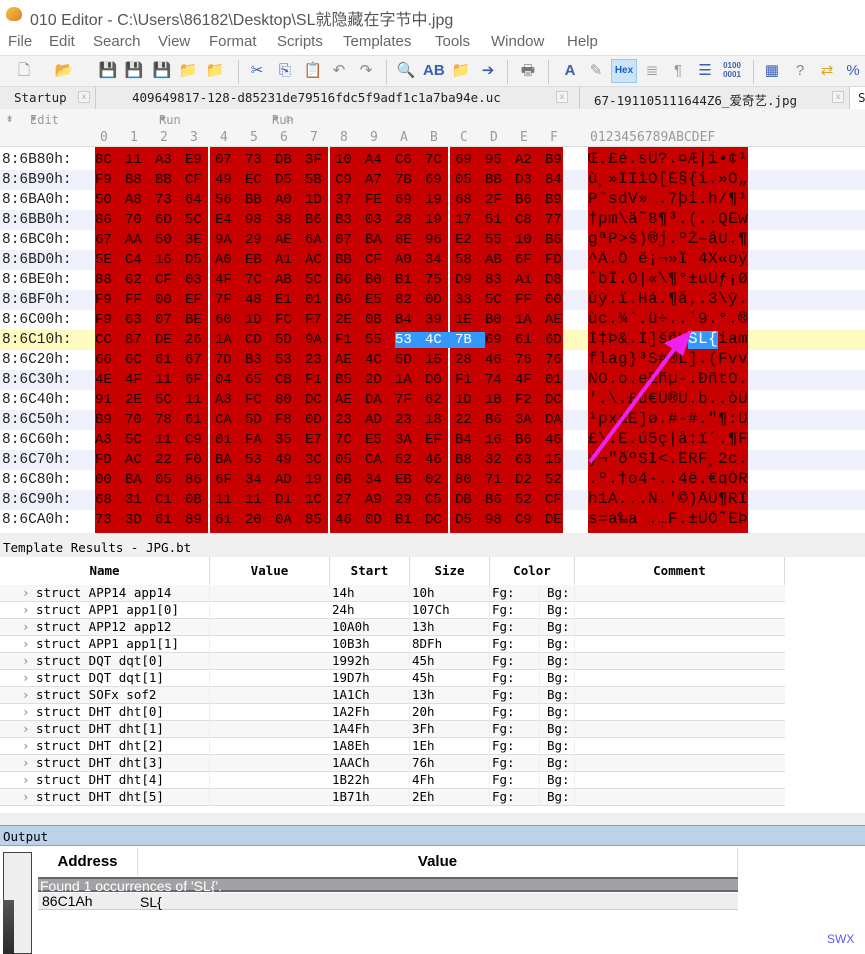 The image size is (865, 954). Describe the element at coordinates (527, 400) in the screenshot. I see `hex-byte: F2` at that location.